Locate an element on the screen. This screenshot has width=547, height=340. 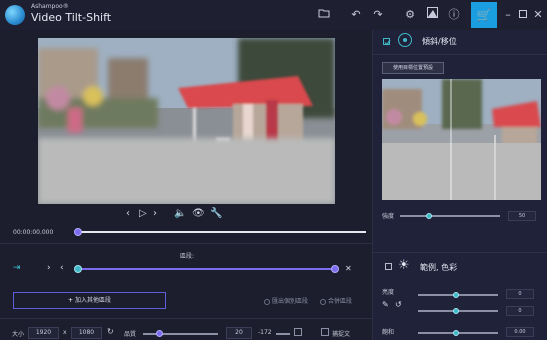
quality-input: 20 is located at coordinates (239, 333).